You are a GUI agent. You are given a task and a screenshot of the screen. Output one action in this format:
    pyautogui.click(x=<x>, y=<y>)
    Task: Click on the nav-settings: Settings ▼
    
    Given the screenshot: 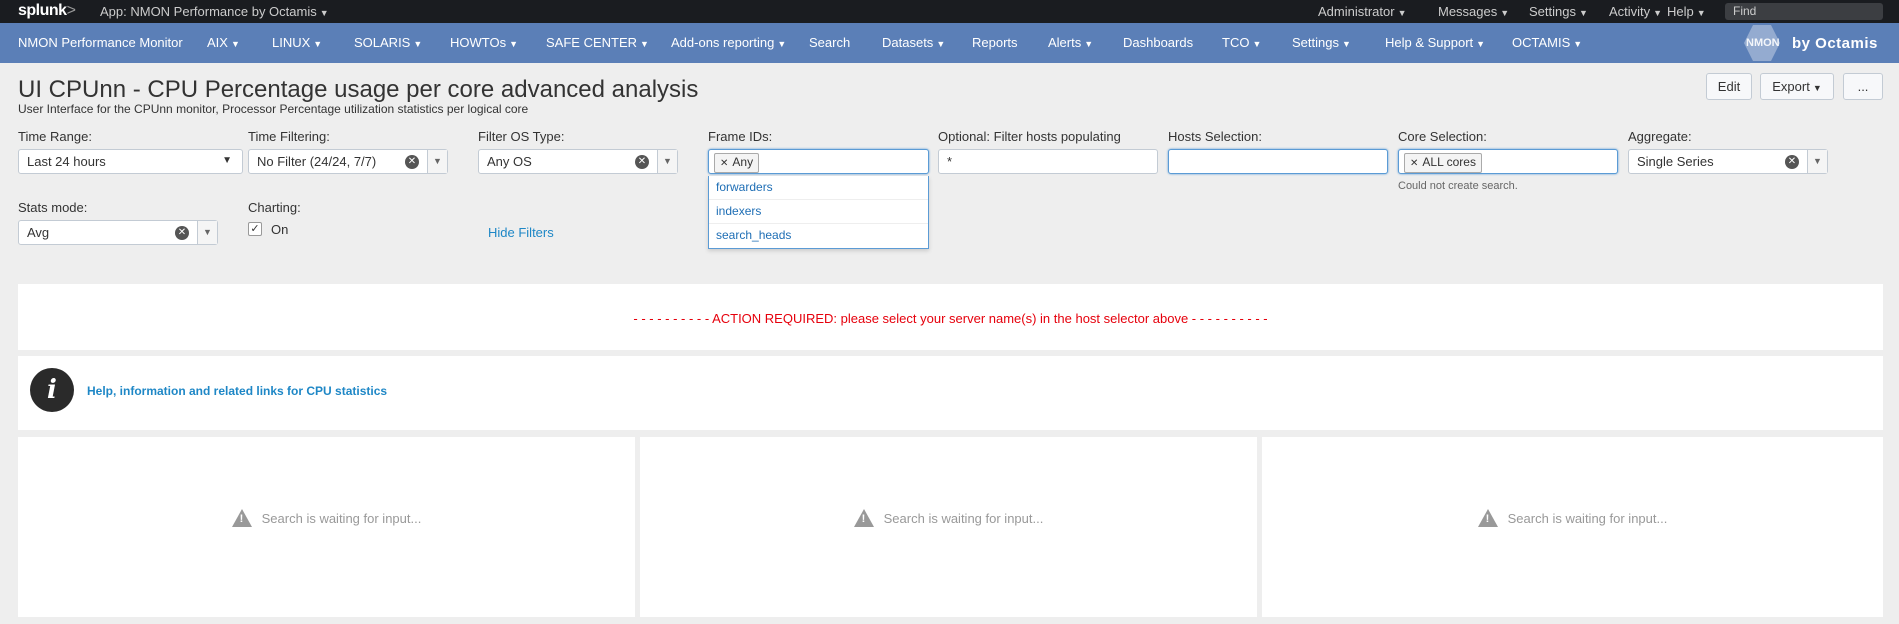 What is the action you would take?
    pyautogui.click(x=1321, y=42)
    